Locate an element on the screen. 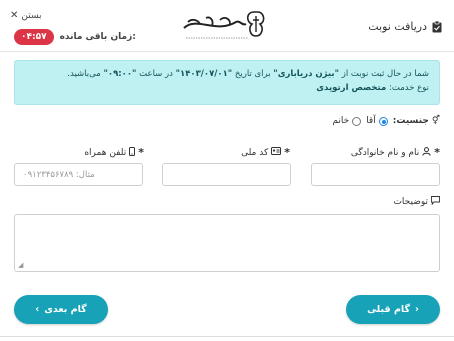 This screenshot has height=341, width=454. nid-field-label: * کد ملی is located at coordinates (265, 152).